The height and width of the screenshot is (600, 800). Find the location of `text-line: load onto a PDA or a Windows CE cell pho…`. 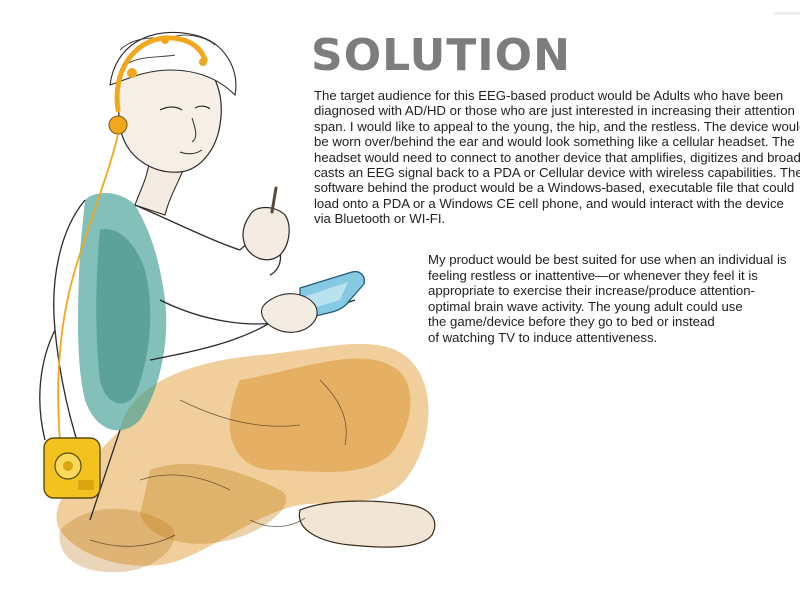

text-line: load onto a PDA or a Windows CE cell pho… is located at coordinates (549, 203).